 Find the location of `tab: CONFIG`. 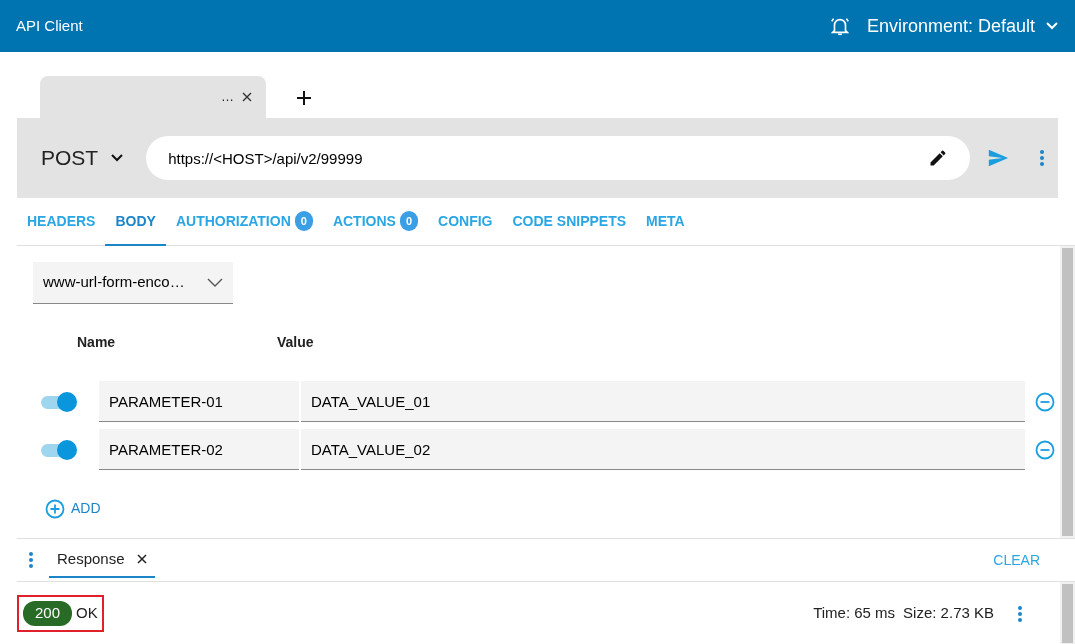

tab: CONFIG is located at coordinates (465, 222).